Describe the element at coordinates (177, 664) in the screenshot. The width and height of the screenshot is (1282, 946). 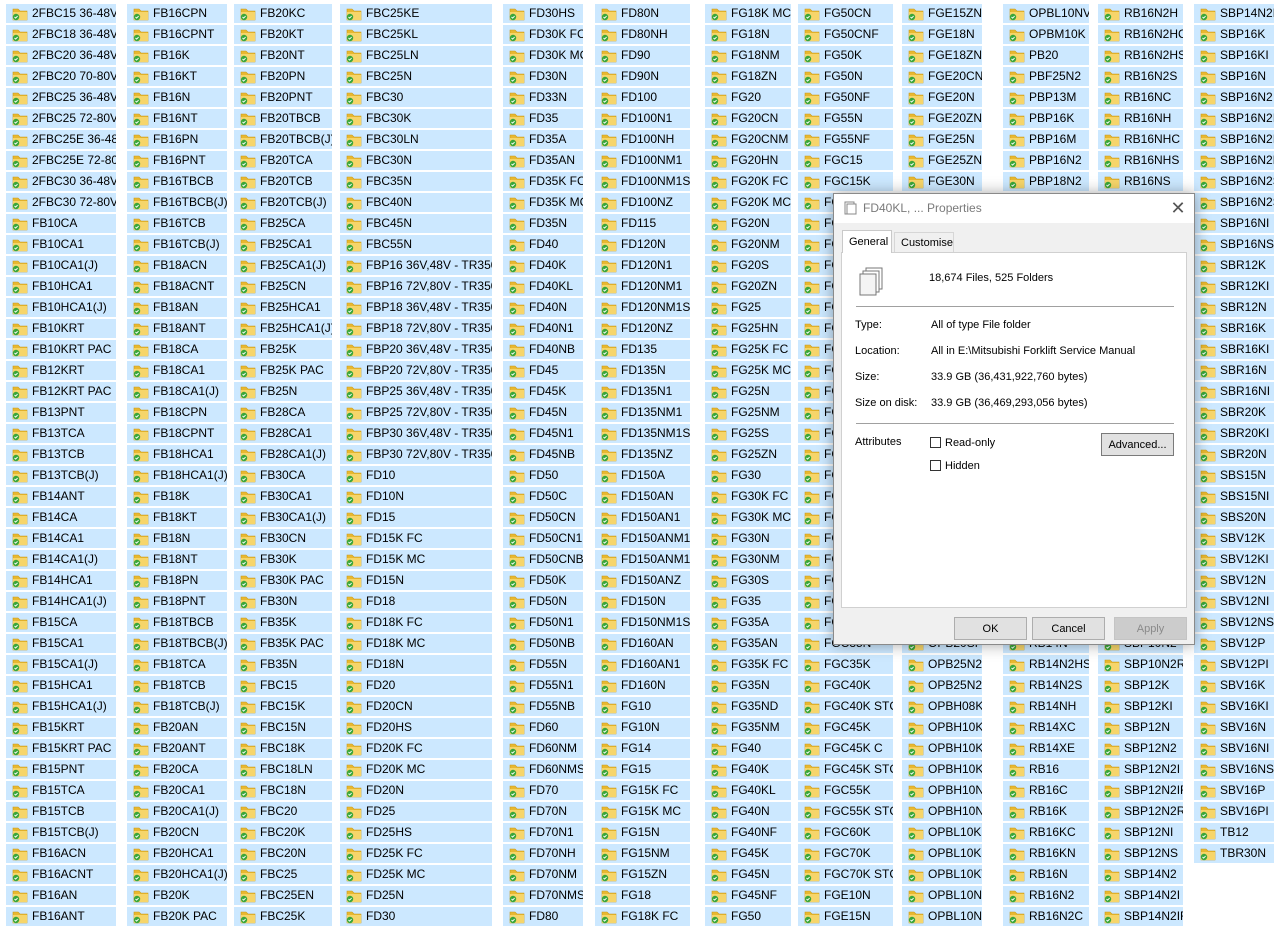
I see `folder-item: FB18TCA` at that location.